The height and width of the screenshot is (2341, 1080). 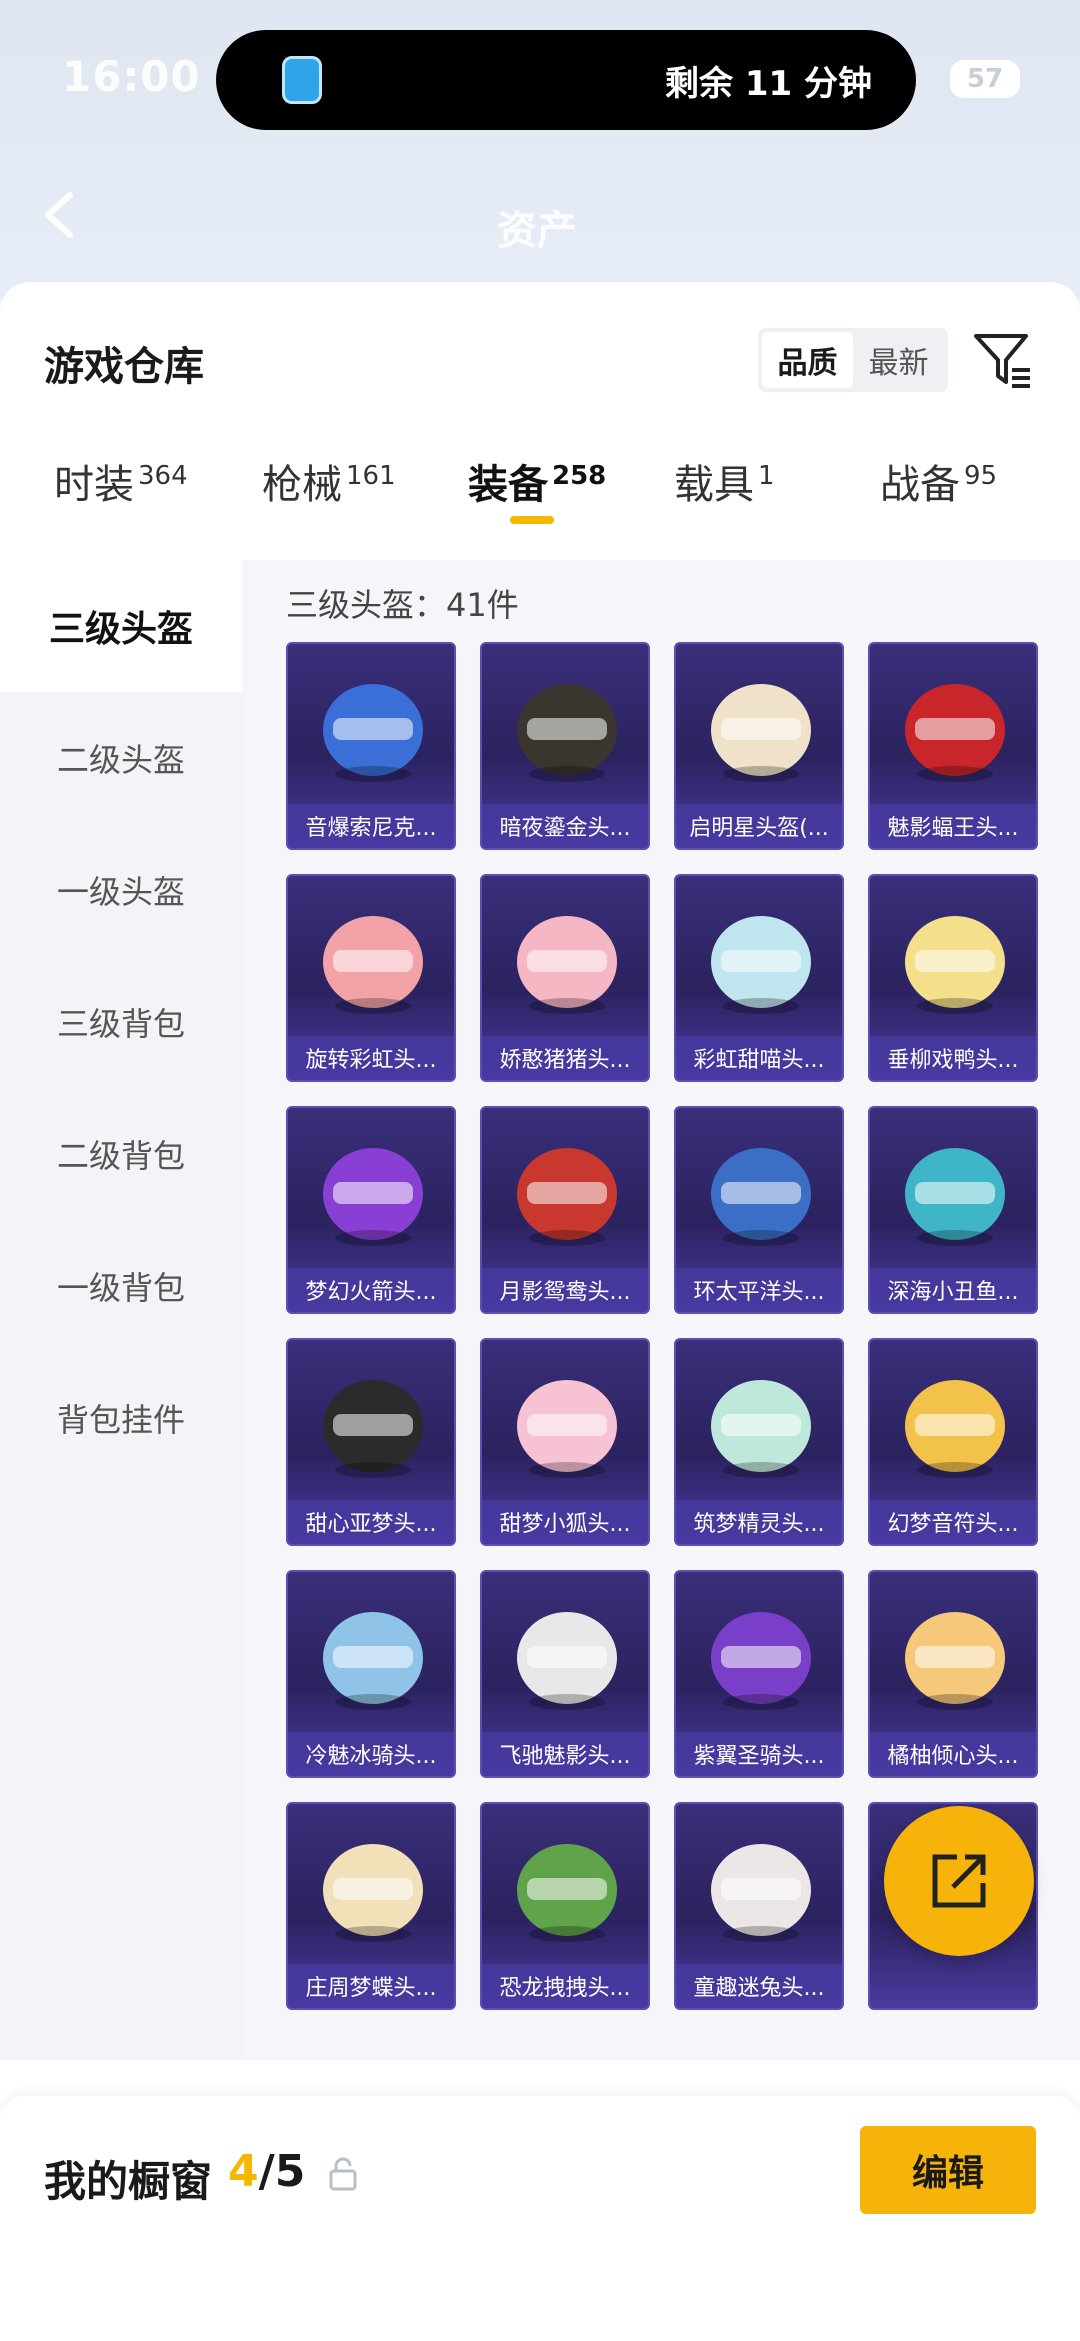 I want to click on subcategory-item: 一级背包, so click(x=121, y=1286).